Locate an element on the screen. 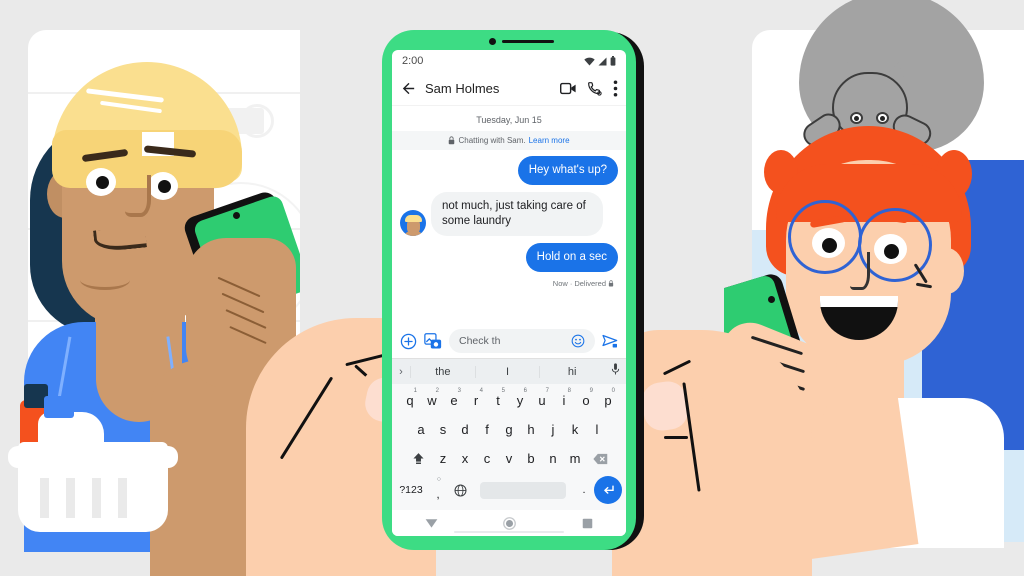 The width and height of the screenshot is (1024, 576). key-label: w is located at coordinates (432, 400).